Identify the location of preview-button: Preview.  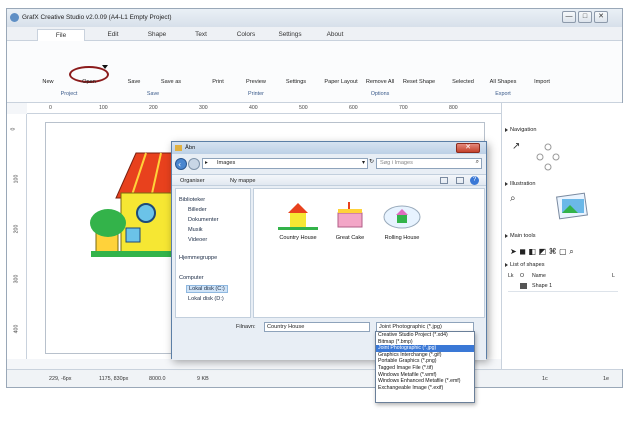
(256, 82).